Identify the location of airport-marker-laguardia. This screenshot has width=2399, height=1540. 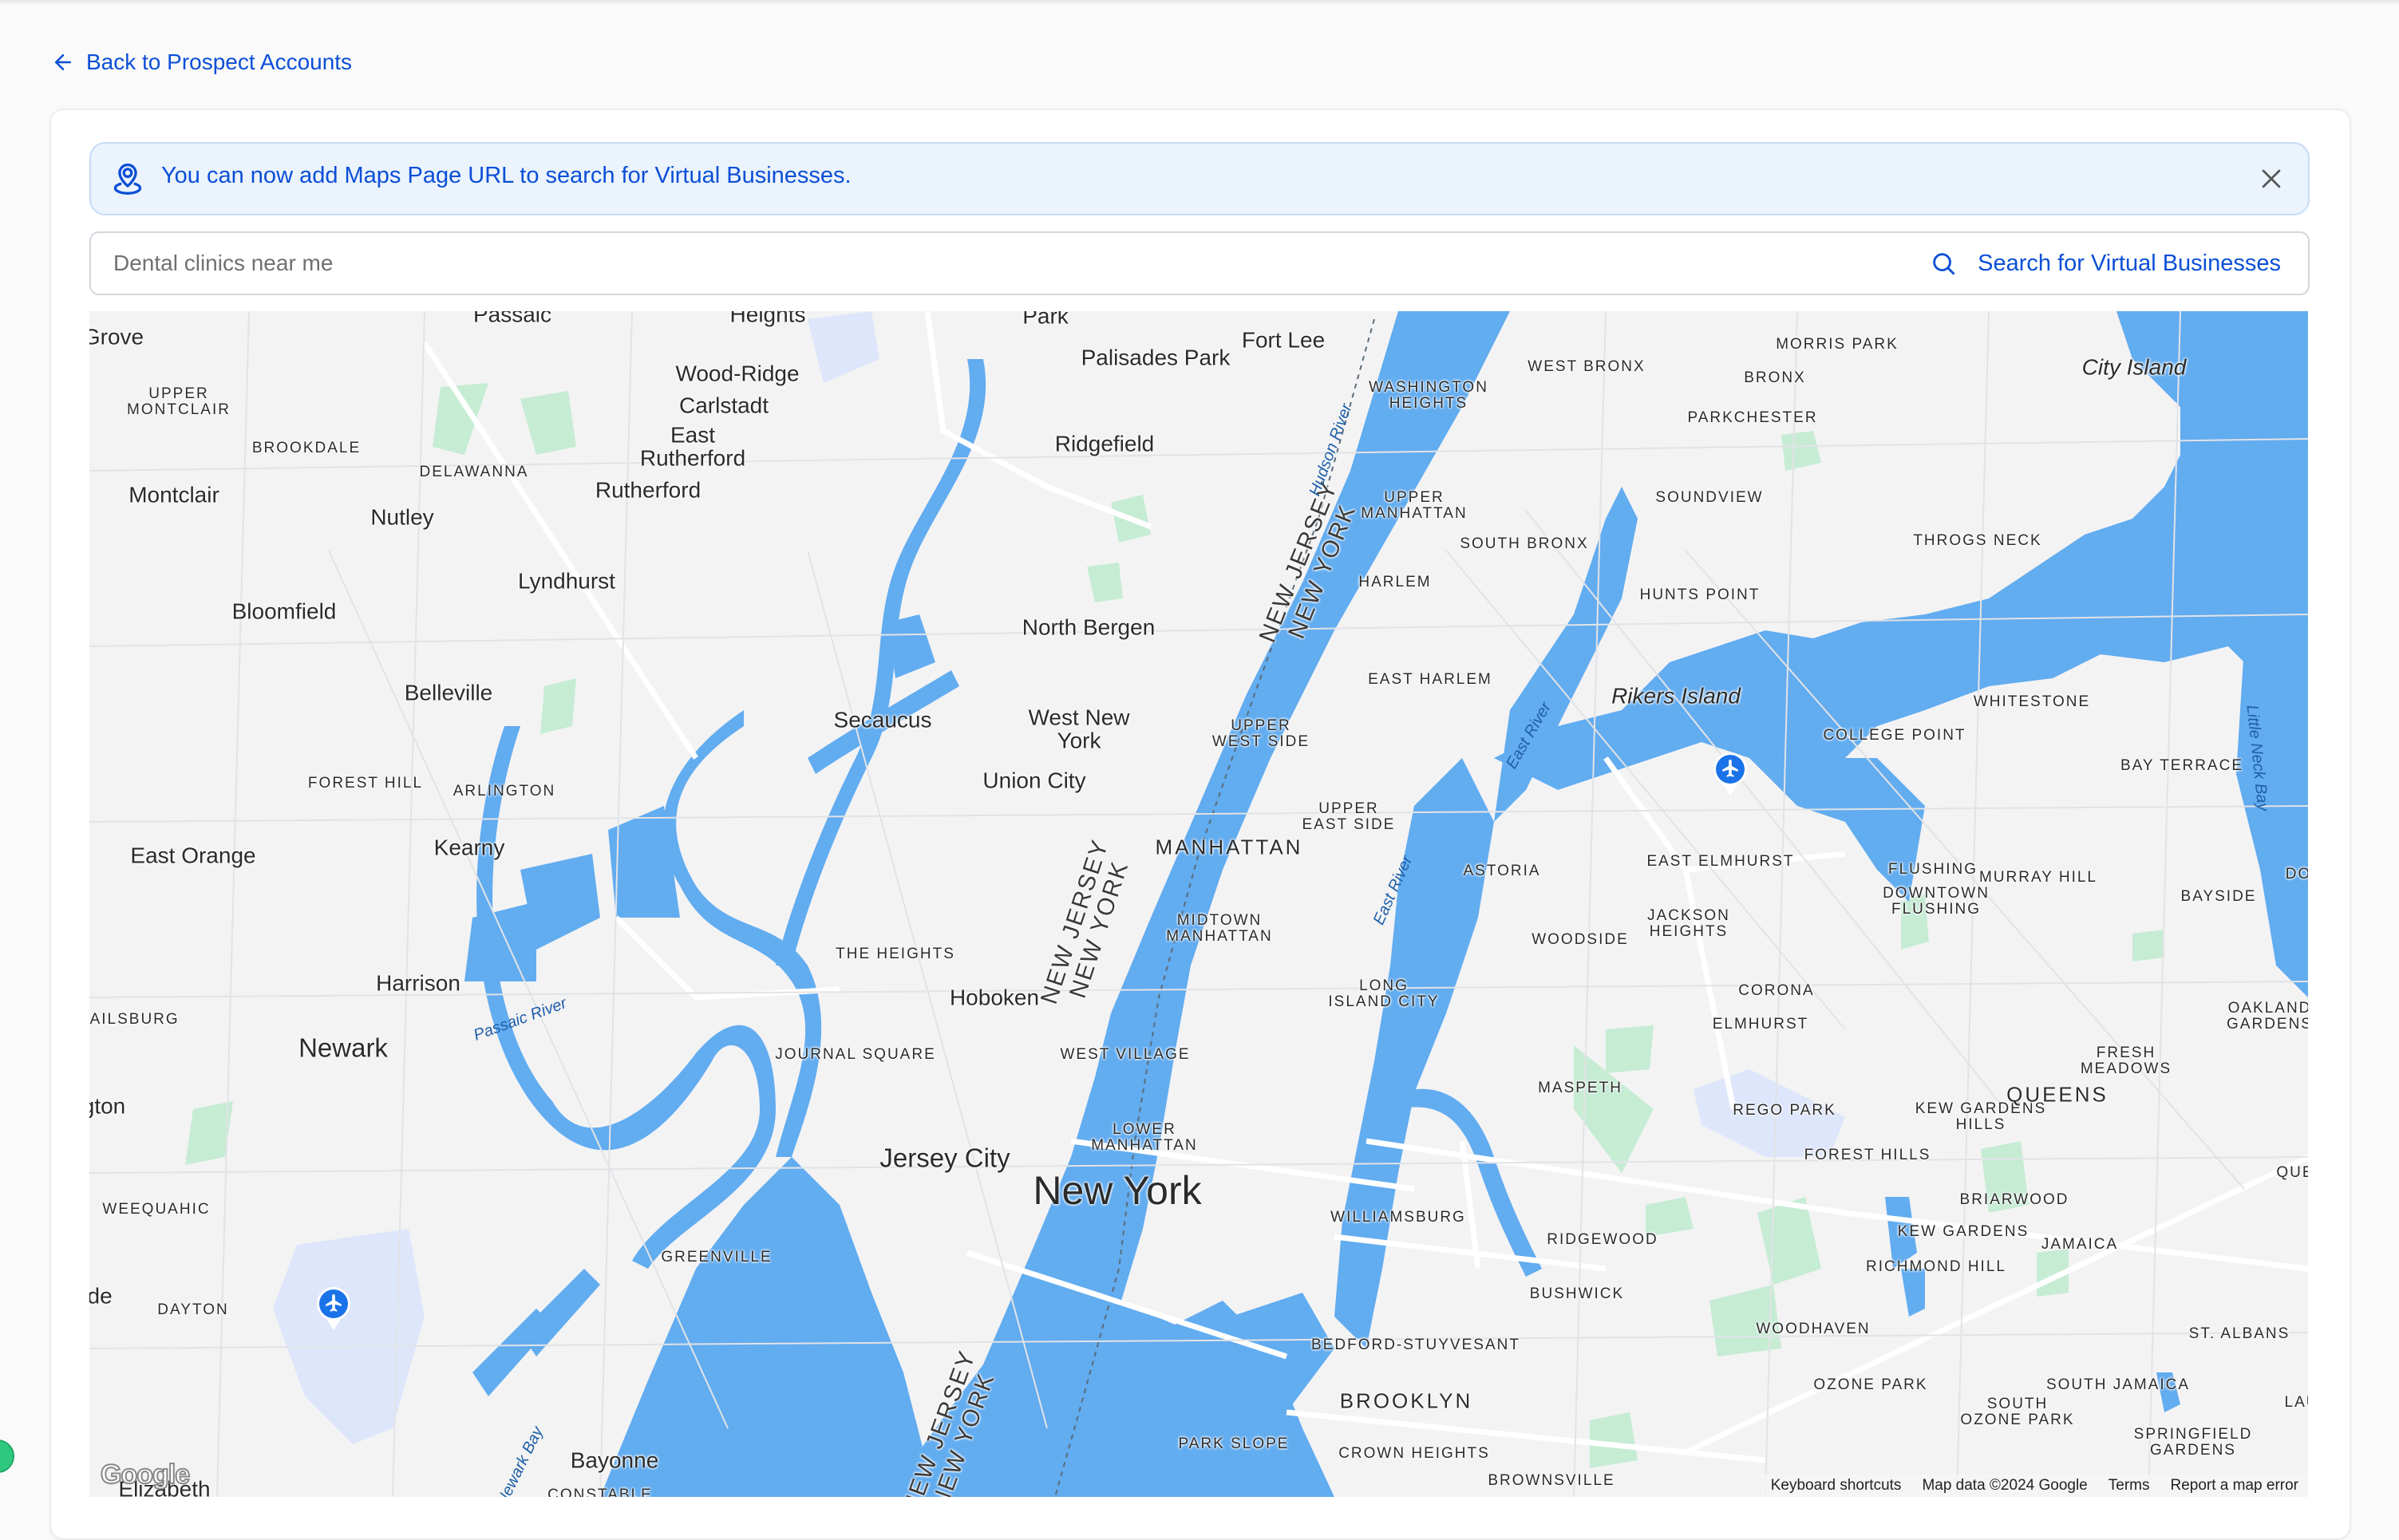
(1731, 774).